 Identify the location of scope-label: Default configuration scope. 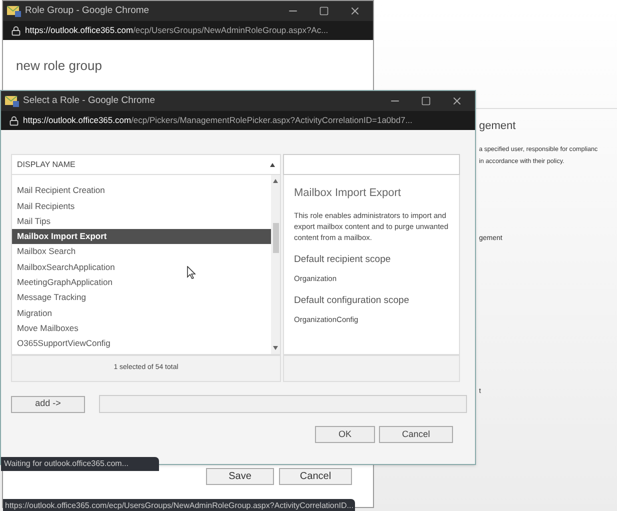
(352, 301).